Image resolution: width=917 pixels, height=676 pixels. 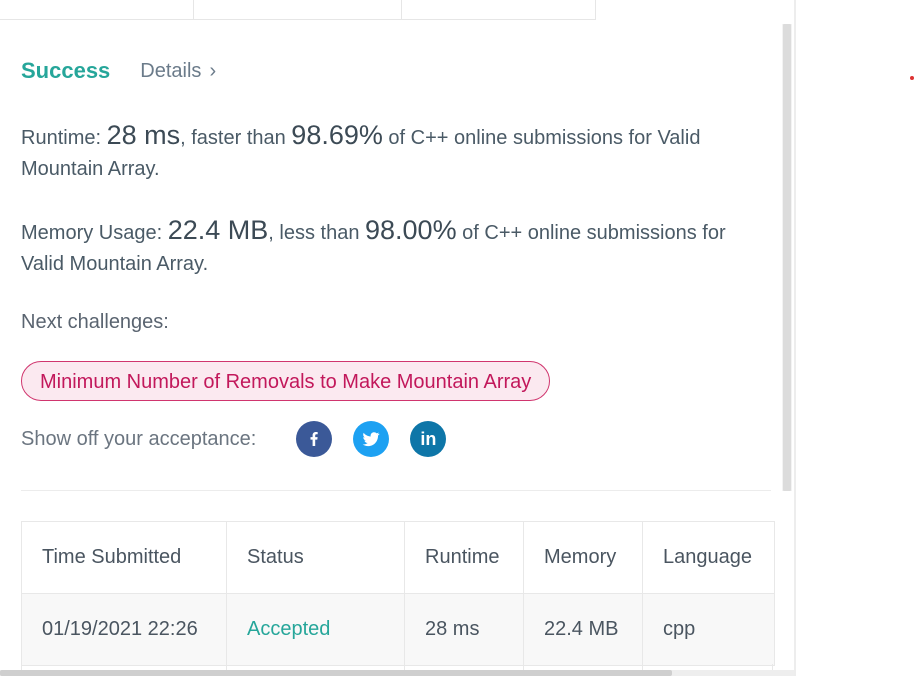 What do you see at coordinates (583, 557) in the screenshot?
I see `column-header-memory: Memory` at bounding box center [583, 557].